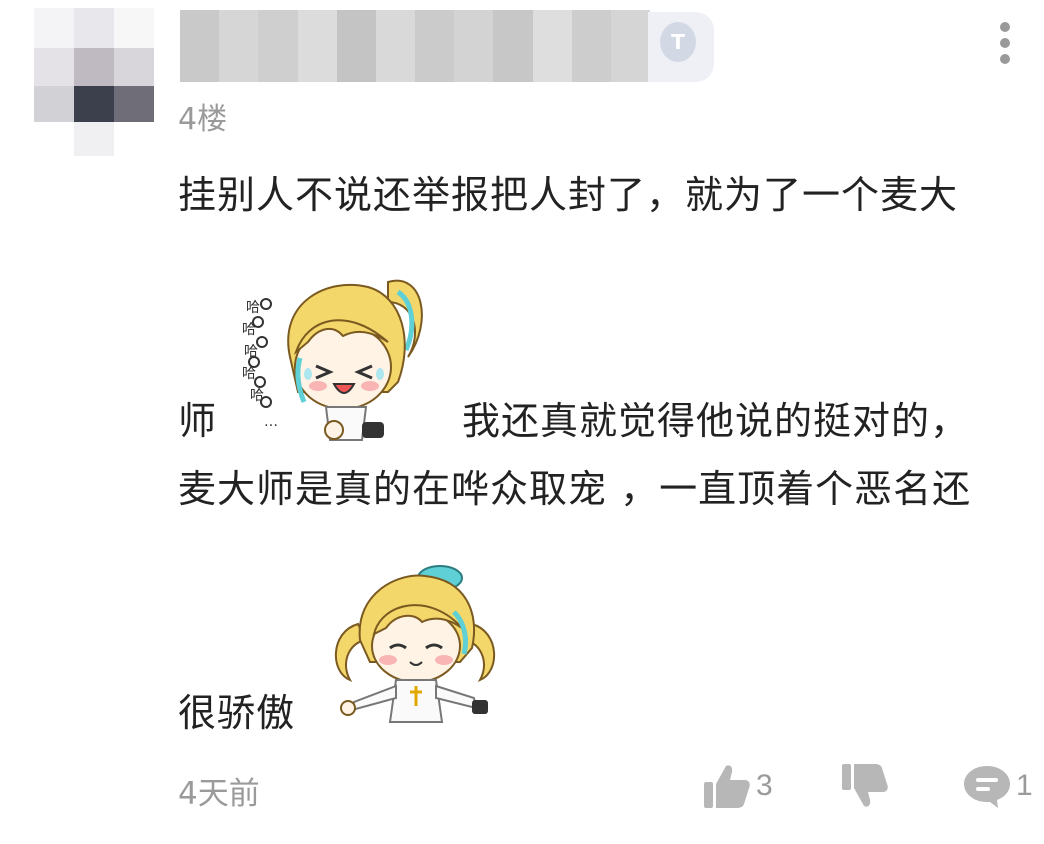 The image size is (1044, 844). I want to click on like-count: 3, so click(764, 785).